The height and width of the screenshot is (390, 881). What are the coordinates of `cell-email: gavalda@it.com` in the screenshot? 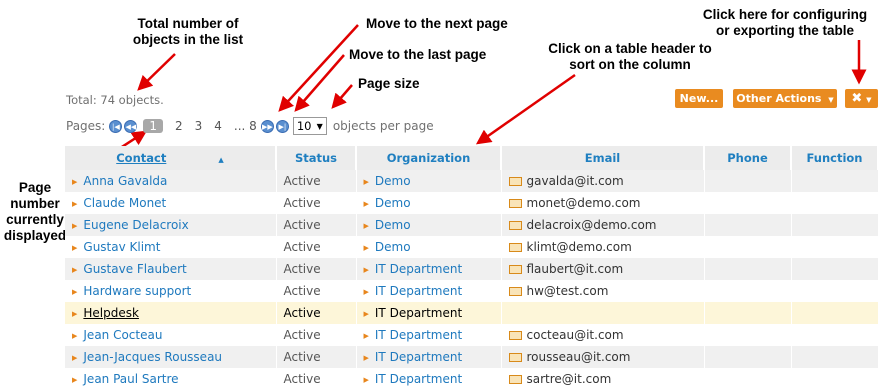 It's located at (603, 181).